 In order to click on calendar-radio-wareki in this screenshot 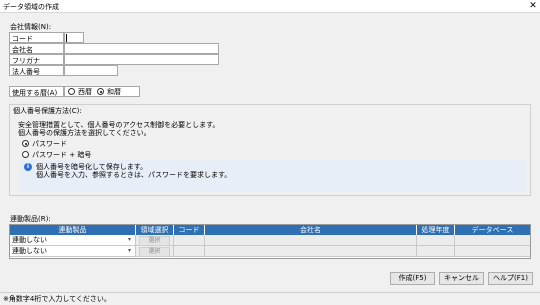, I will do `click(100, 91)`.